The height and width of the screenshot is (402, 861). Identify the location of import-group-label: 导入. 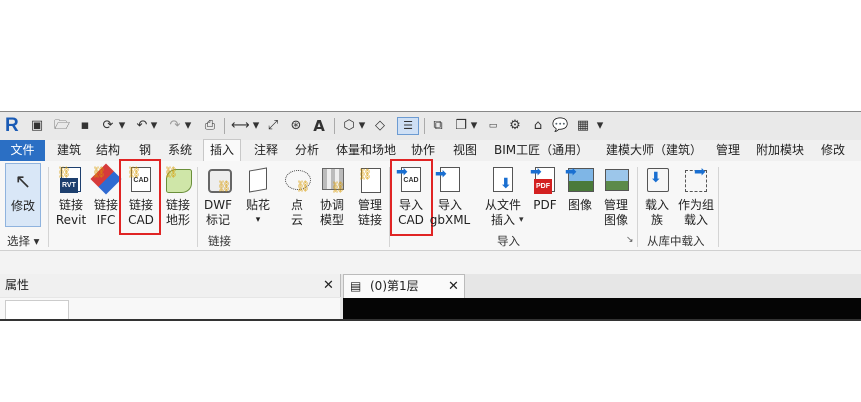
(508, 241).